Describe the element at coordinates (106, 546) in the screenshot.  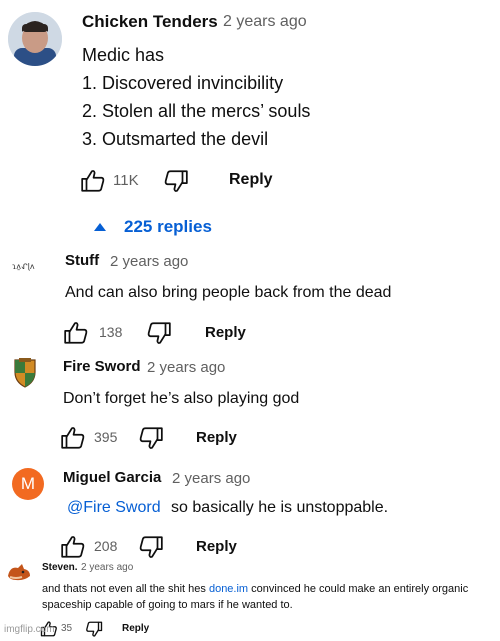
I see `like-count: 208` at that location.